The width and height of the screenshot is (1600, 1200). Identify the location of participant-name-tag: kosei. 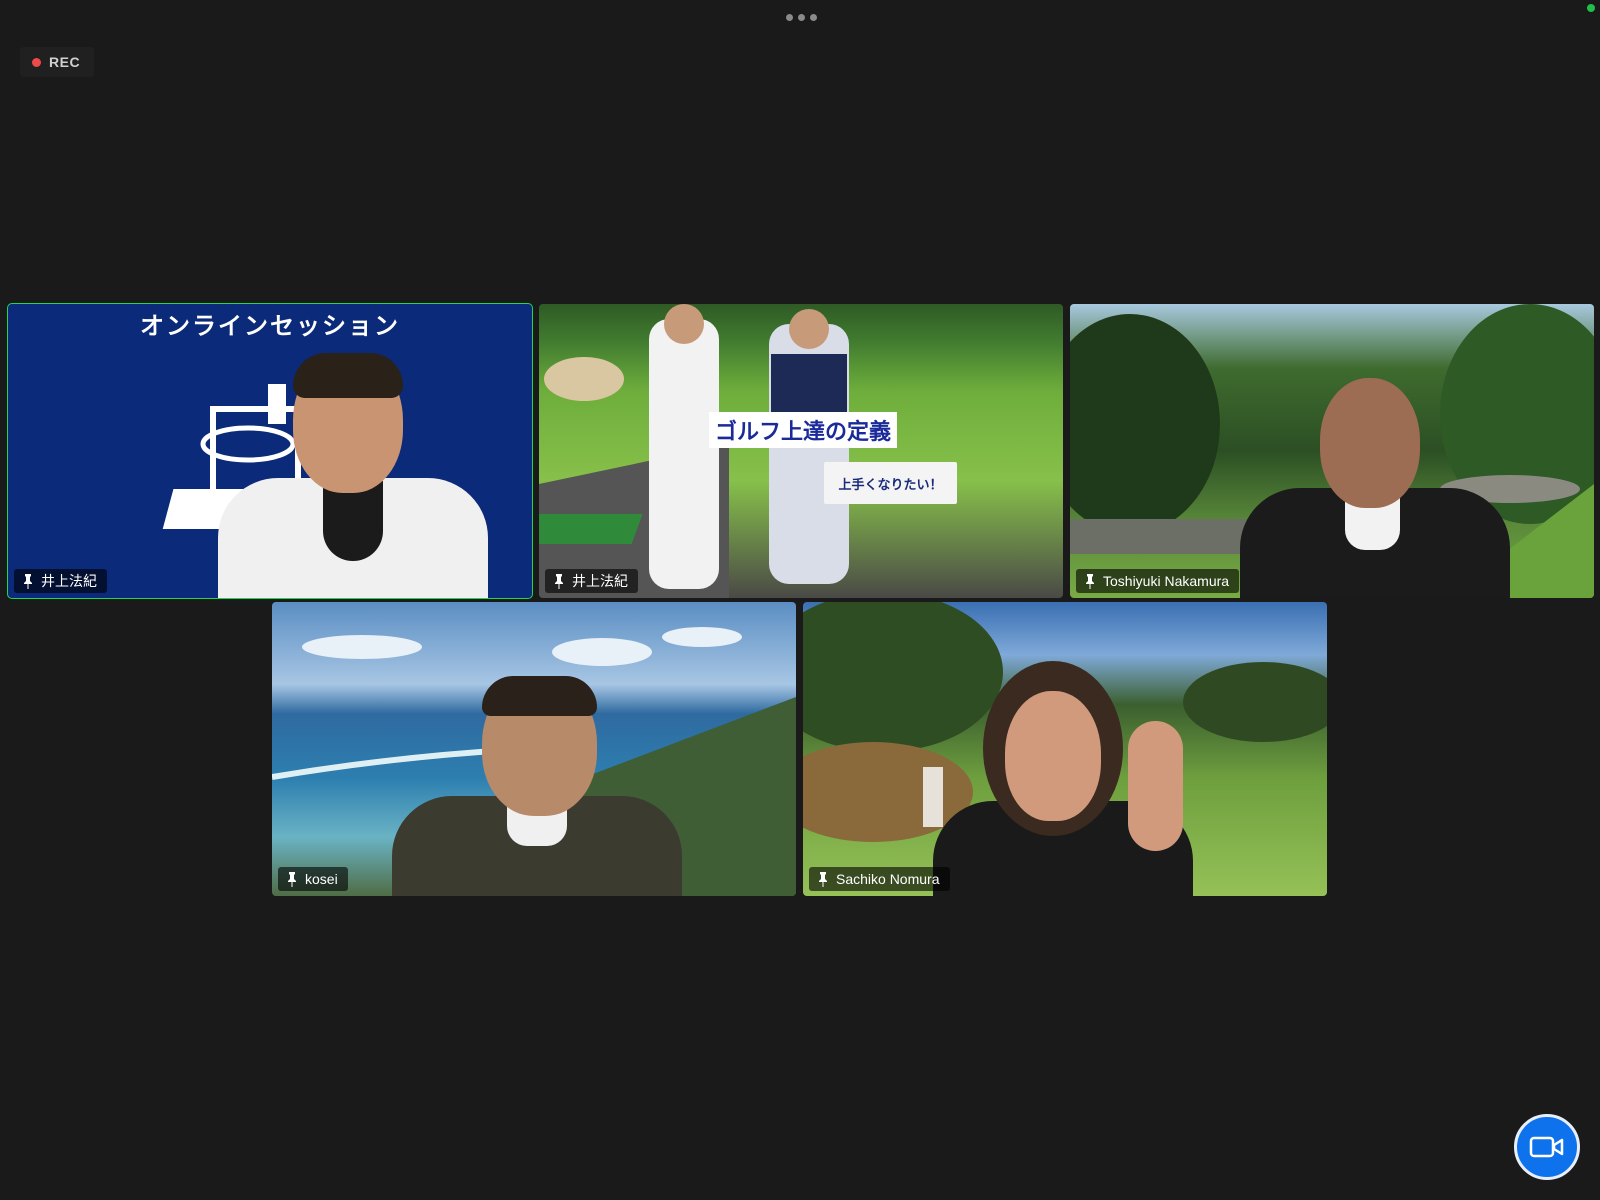
(313, 879).